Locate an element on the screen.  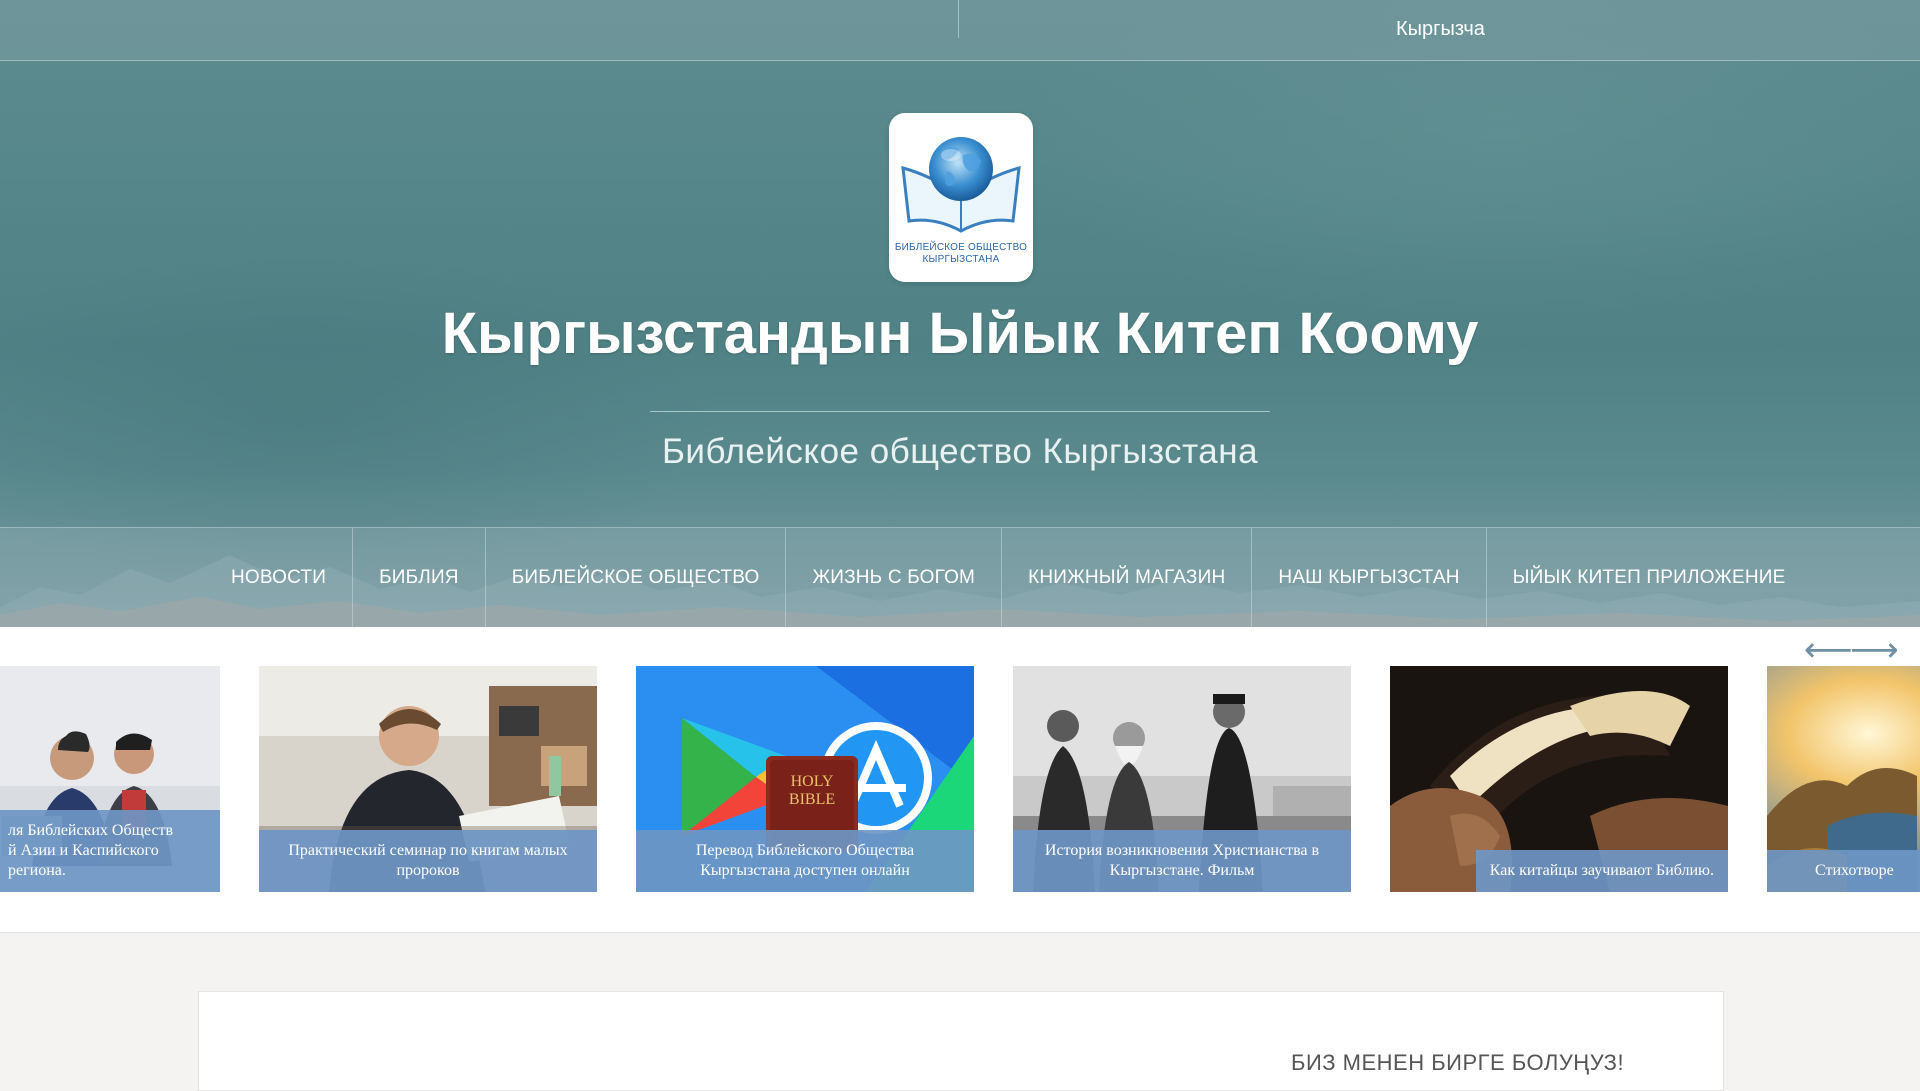
site-title: Кыргызстандын Ыйык Китеп Коому is located at coordinates (960, 333).